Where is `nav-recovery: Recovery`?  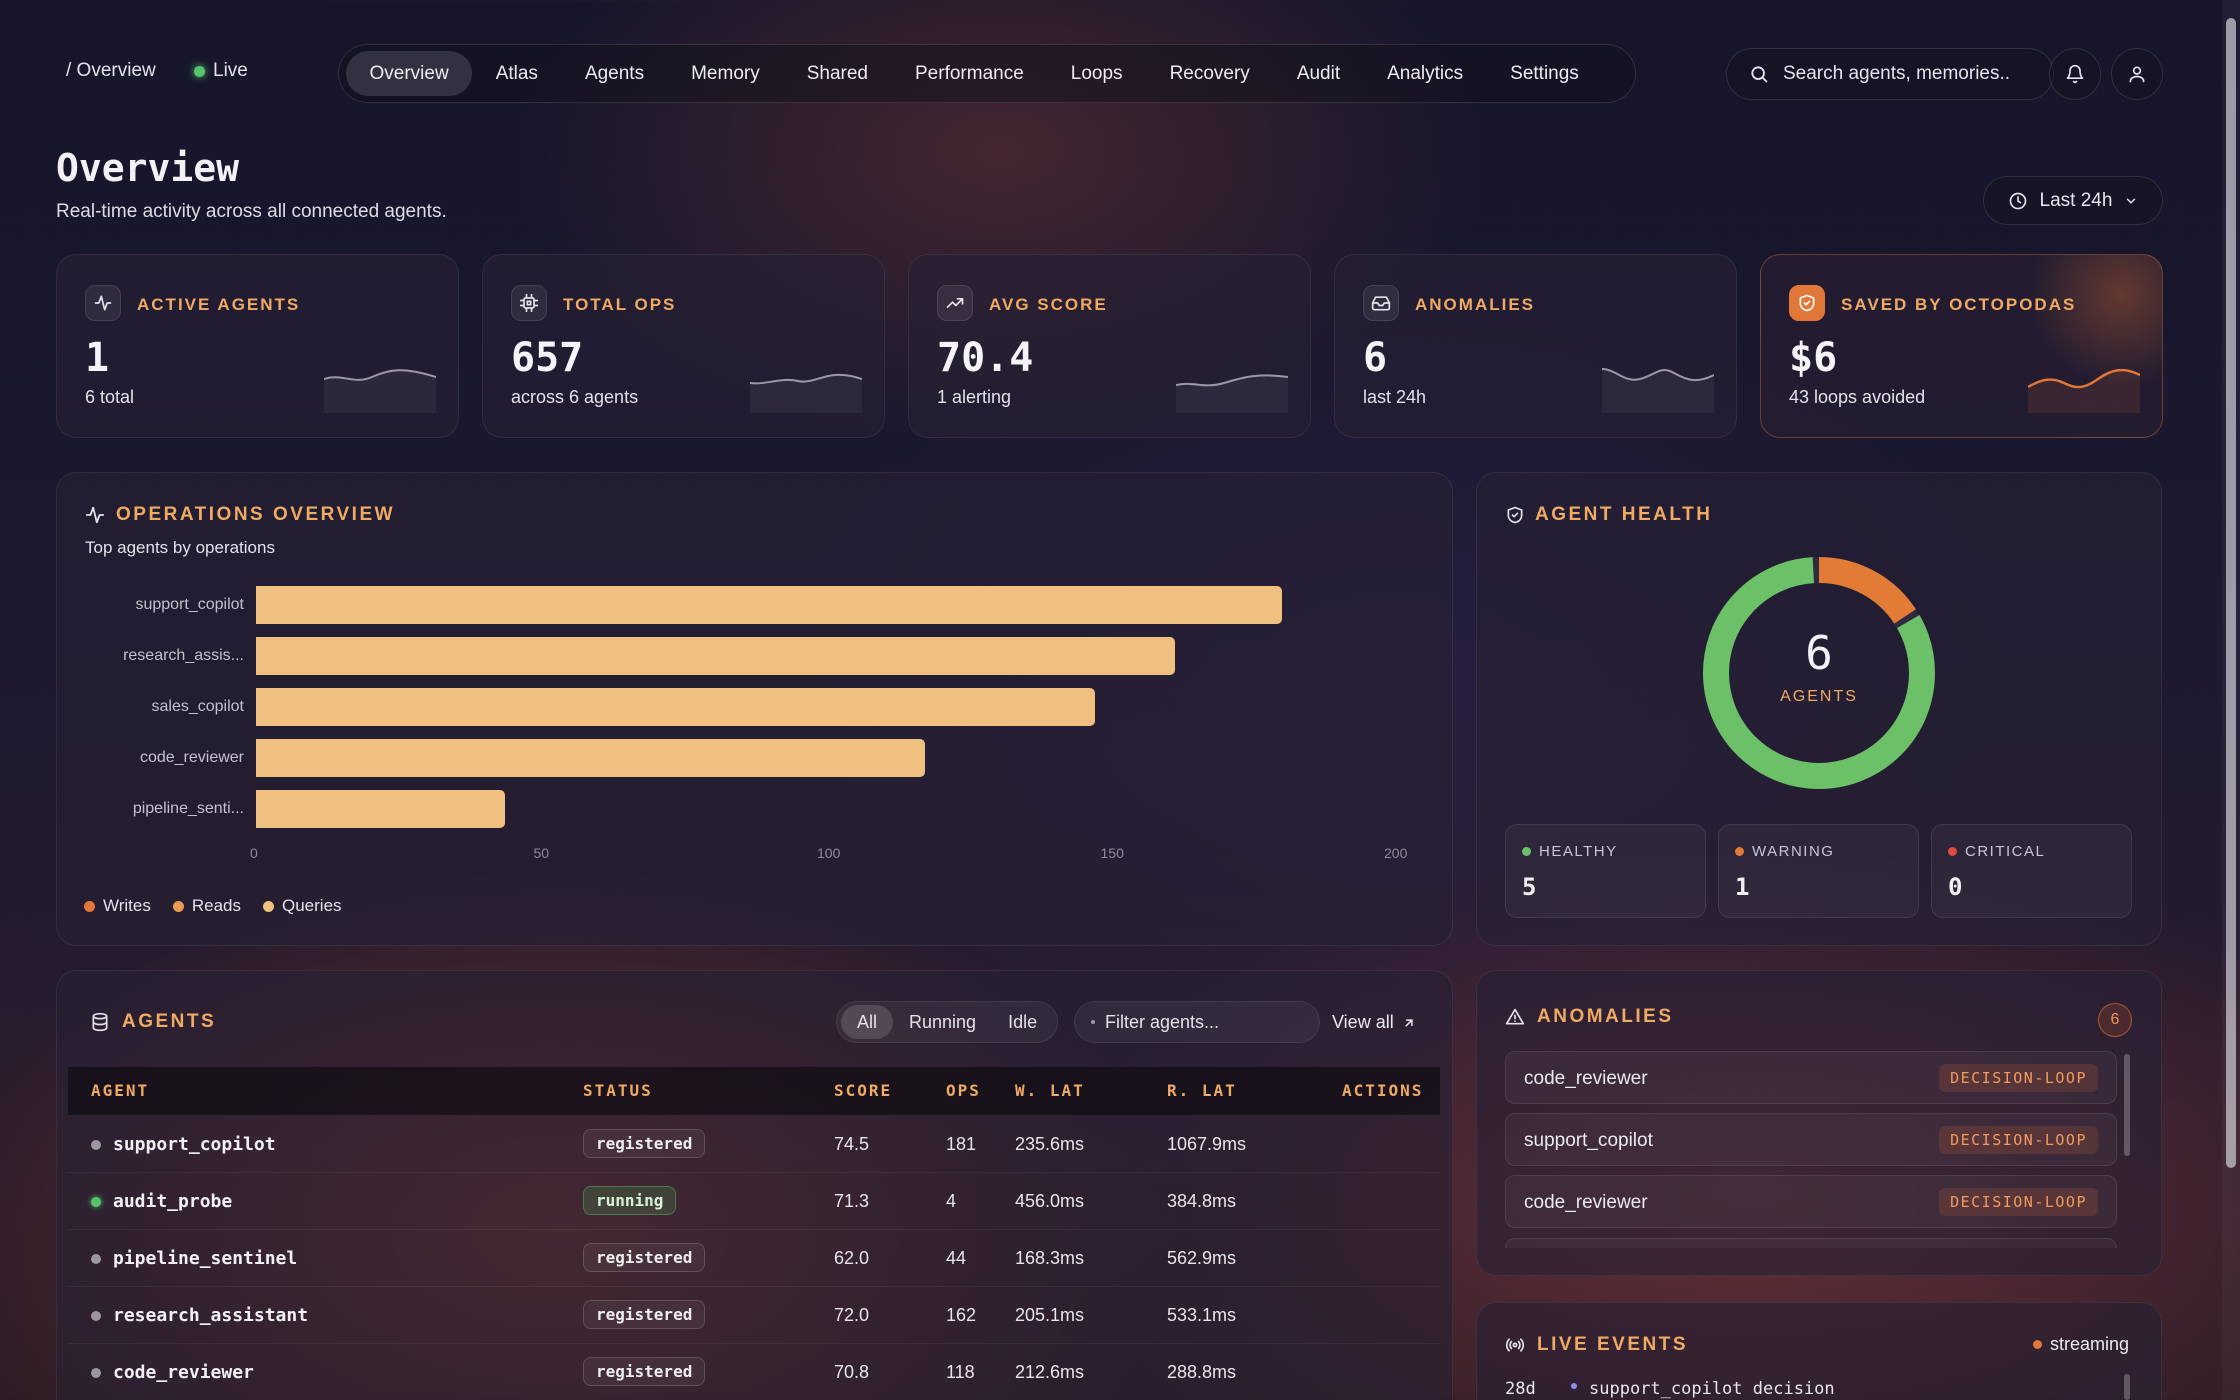
nav-recovery: Recovery is located at coordinates (1209, 73).